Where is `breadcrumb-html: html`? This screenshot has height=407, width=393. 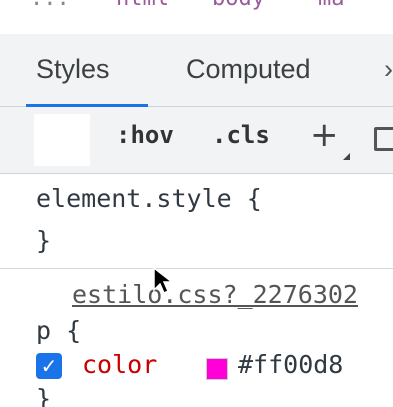 breadcrumb-html: html is located at coordinates (142, 5).